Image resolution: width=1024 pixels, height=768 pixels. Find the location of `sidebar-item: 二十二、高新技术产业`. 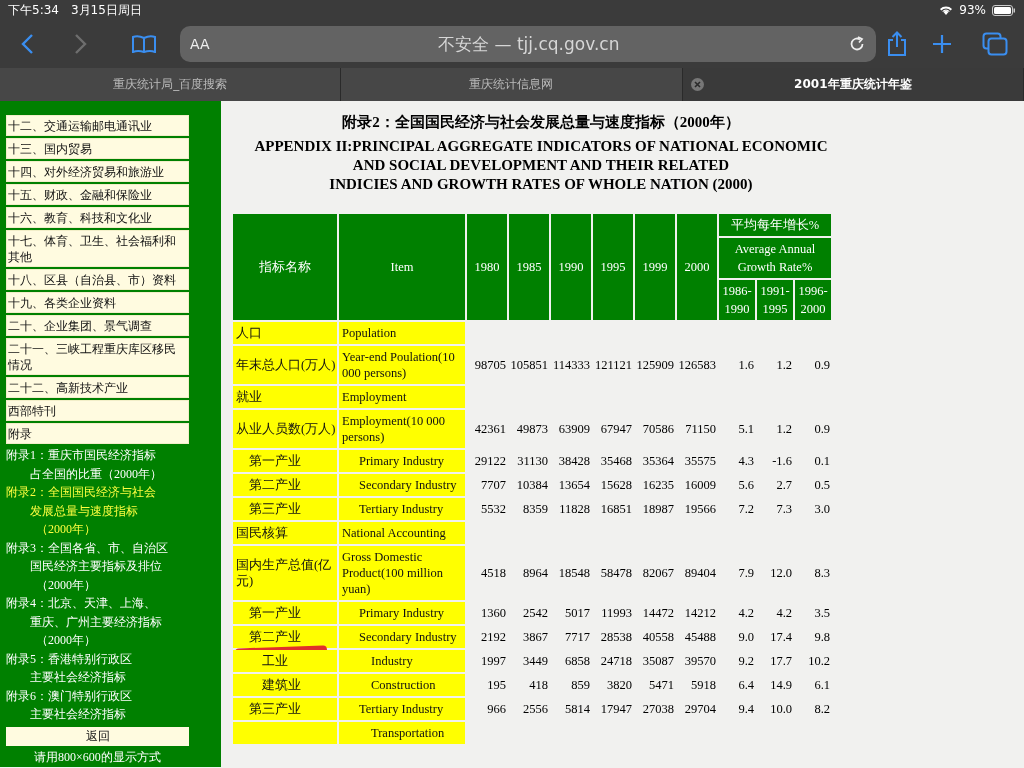

sidebar-item: 二十二、高新技术产业 is located at coordinates (97, 387).